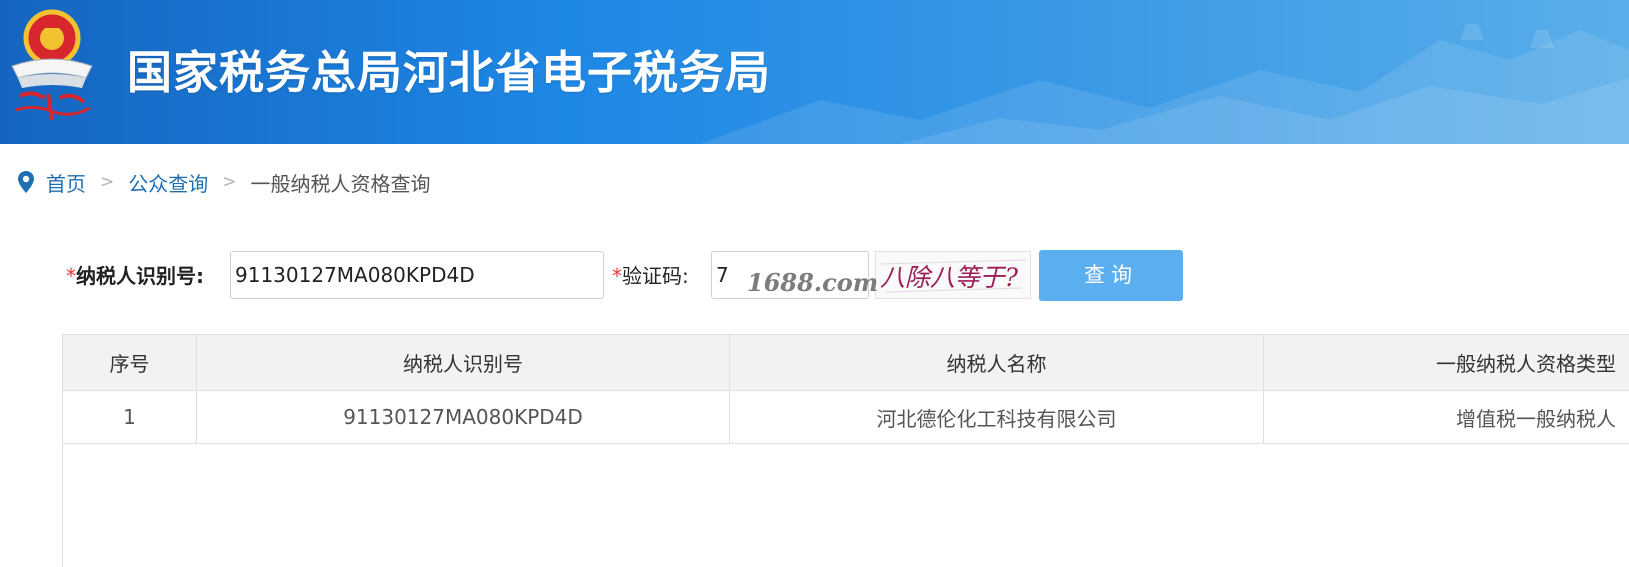 This screenshot has width=1629, height=567. Describe the element at coordinates (1526, 364) in the screenshot. I see `column-header-qualification-type: 一般纳税人资格类型` at that location.